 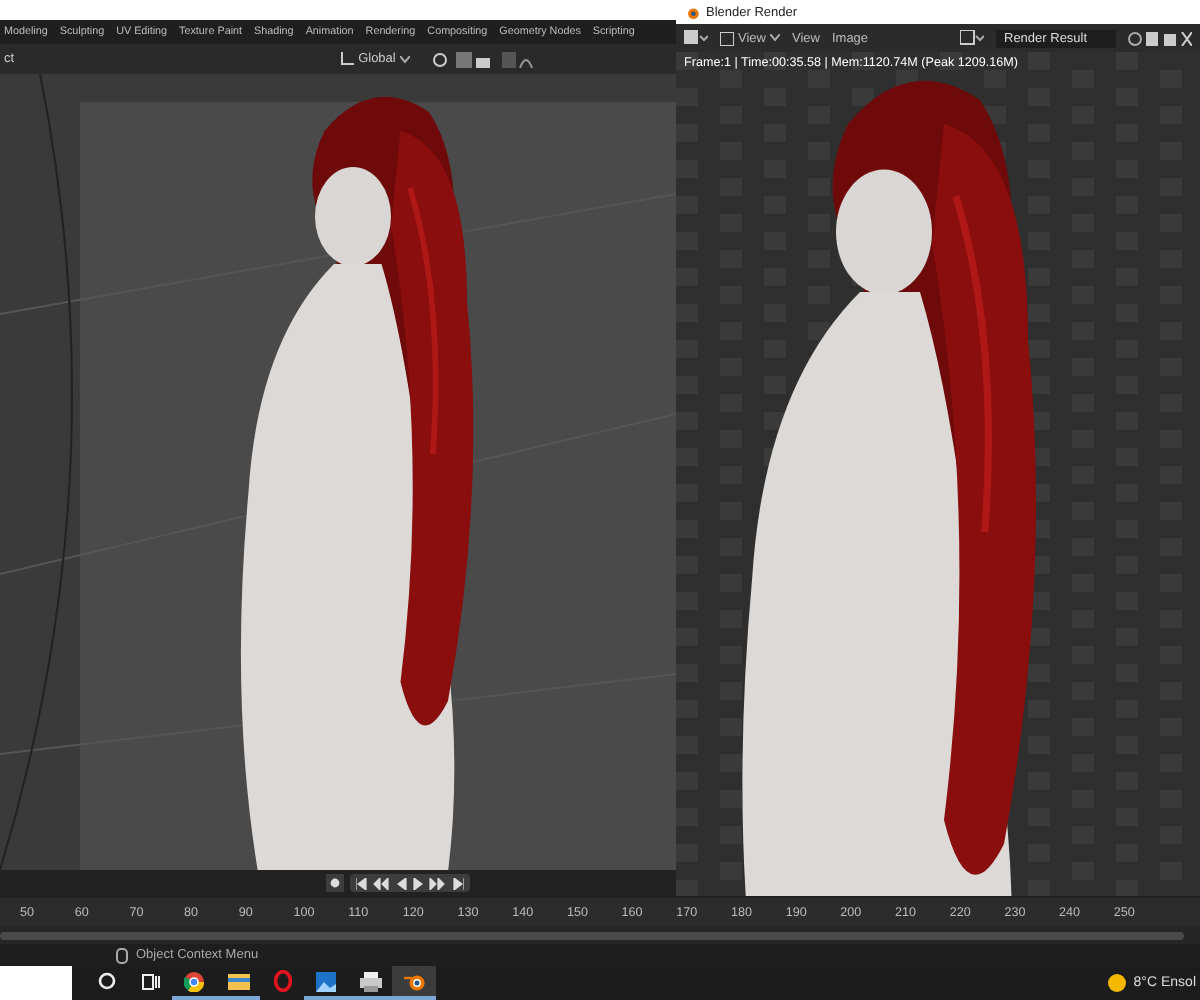 I want to click on snap-icon, so click(x=461, y=59).